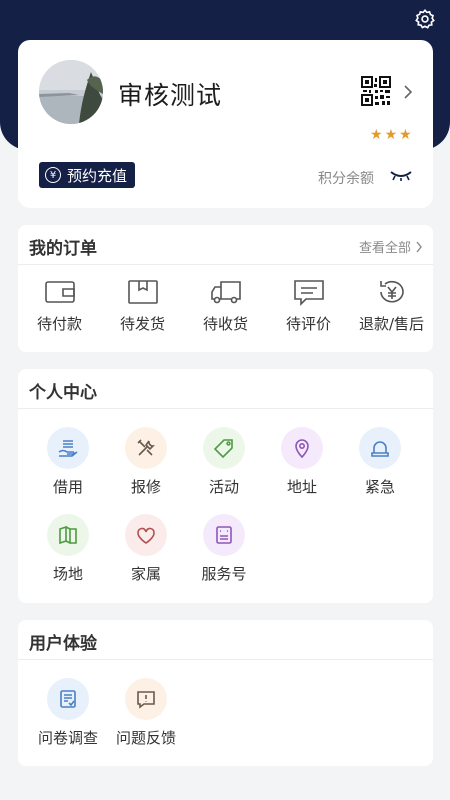  I want to click on order-item-refund: 退款/售后, so click(391, 305).